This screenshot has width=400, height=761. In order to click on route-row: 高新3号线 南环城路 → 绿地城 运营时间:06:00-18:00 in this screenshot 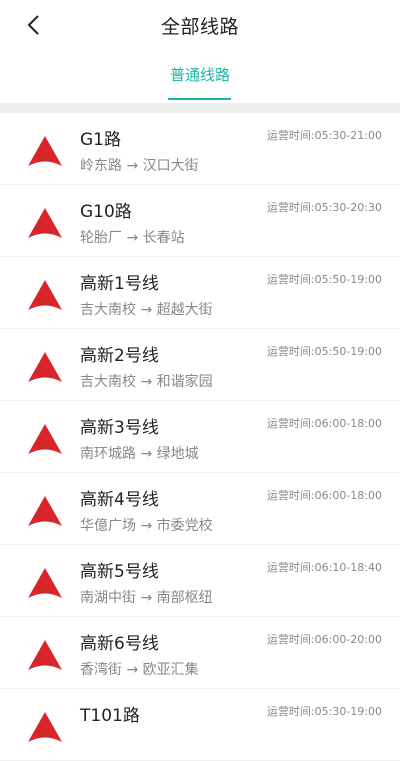, I will do `click(200, 437)`.